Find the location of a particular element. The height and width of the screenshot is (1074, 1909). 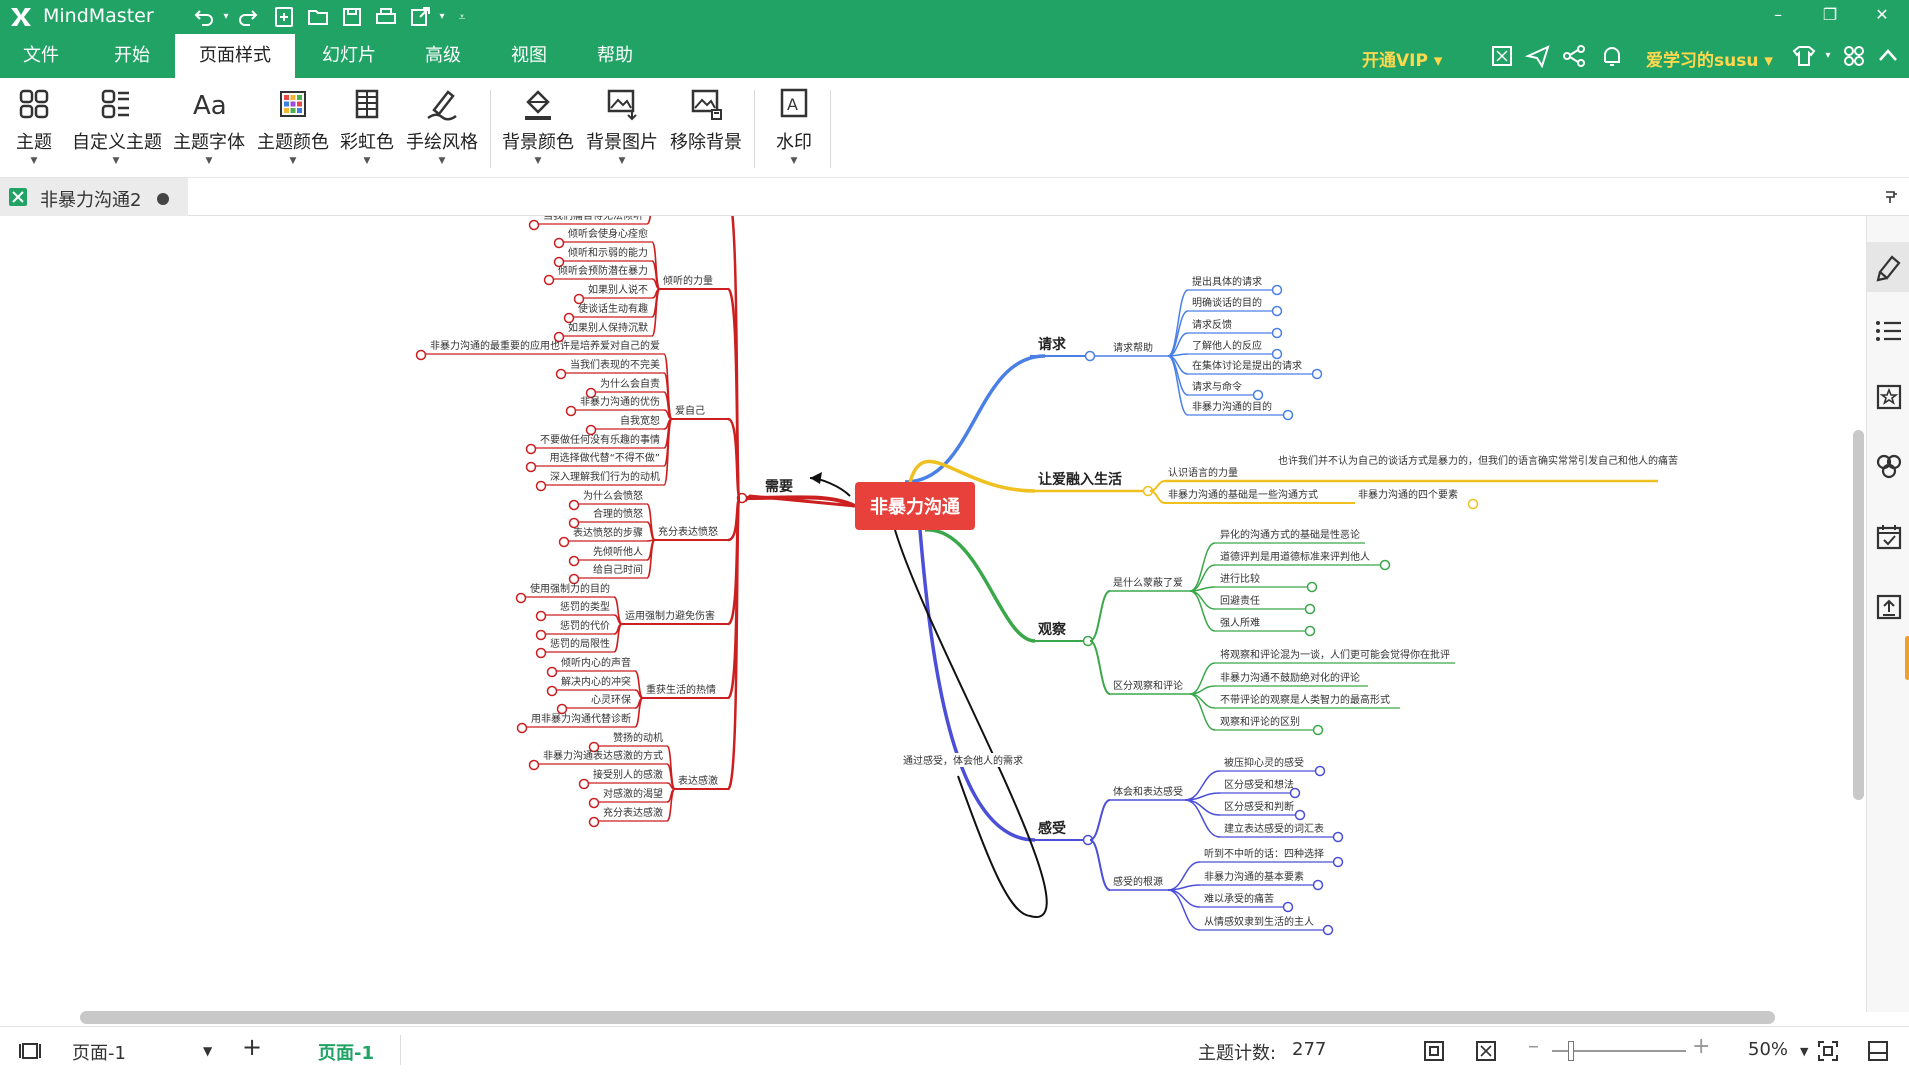

need-group-topic: 重获生活的热情 is located at coordinates (681, 689).